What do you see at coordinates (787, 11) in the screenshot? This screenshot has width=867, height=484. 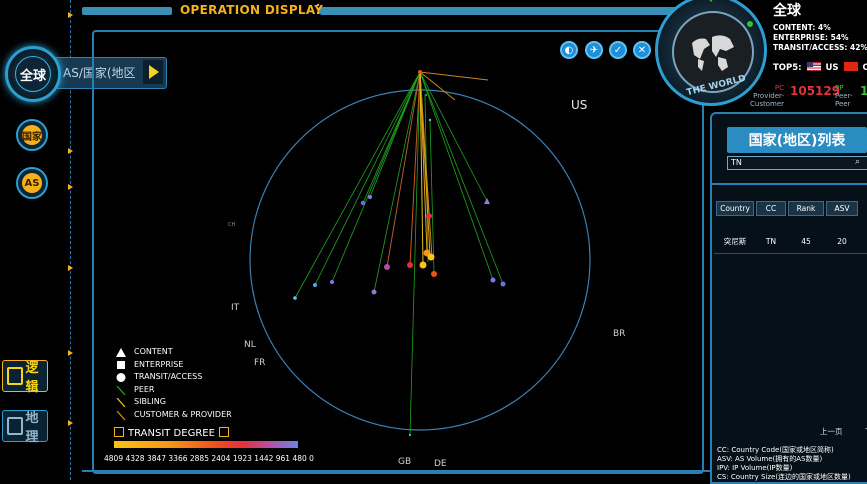 I see `scope-title: 全球` at bounding box center [787, 11].